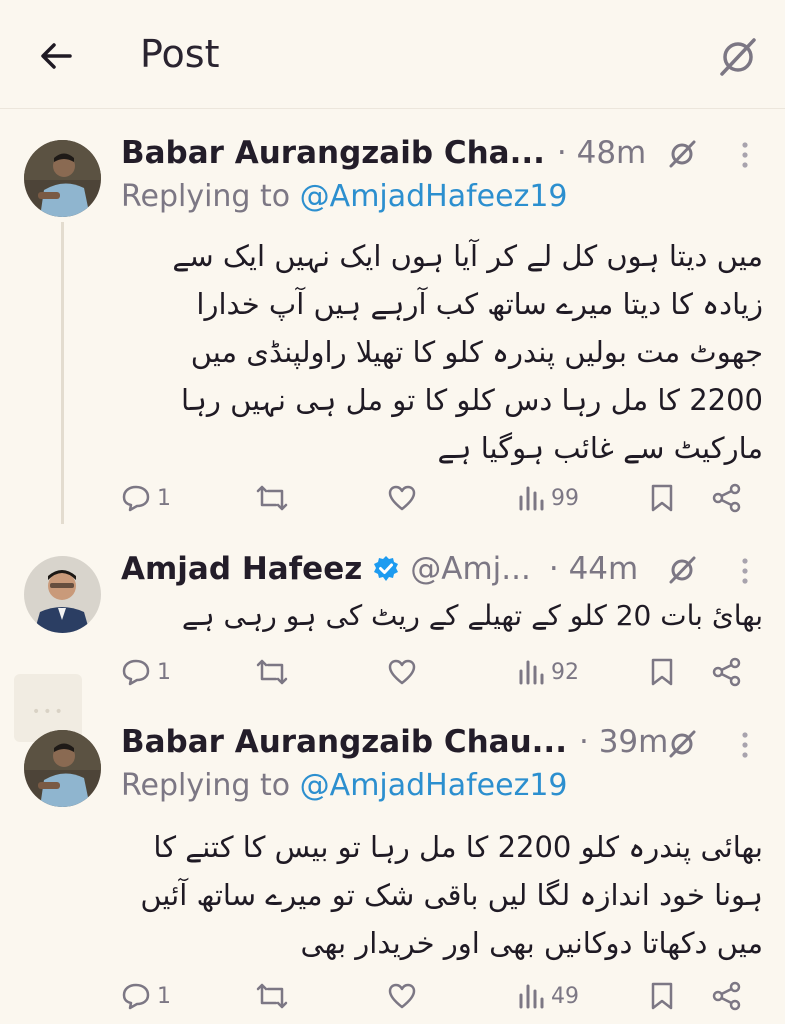 Image resolution: width=785 pixels, height=1024 pixels. What do you see at coordinates (593, 569) in the screenshot?
I see `timestamp: · 44m` at bounding box center [593, 569].